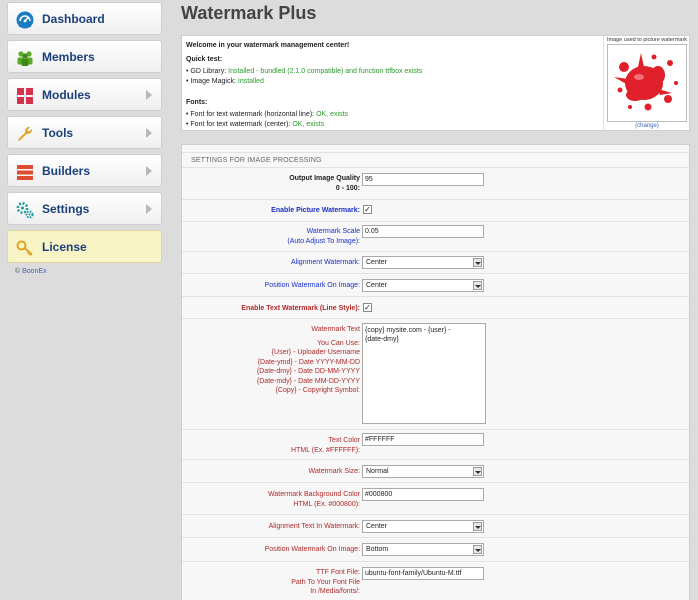 This screenshot has width=698, height=600. What do you see at coordinates (326, 504) in the screenshot?
I see `bg-color-label-sub: HTML (Ex. #000800):` at bounding box center [326, 504].